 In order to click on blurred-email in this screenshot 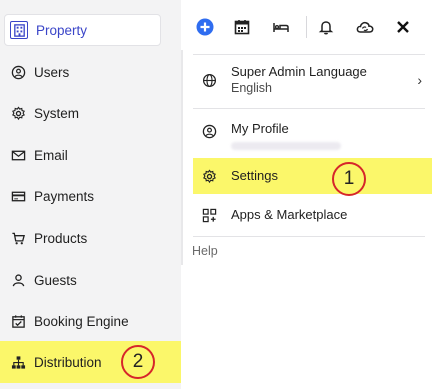, I will do `click(286, 146)`.